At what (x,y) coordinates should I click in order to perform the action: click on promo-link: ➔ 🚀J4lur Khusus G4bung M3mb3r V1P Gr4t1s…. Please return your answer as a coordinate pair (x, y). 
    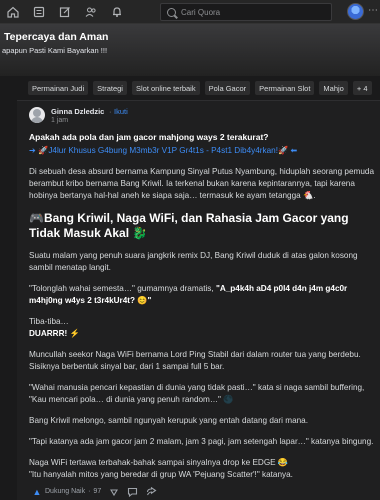
    Looking at the image, I should click on (202, 151).